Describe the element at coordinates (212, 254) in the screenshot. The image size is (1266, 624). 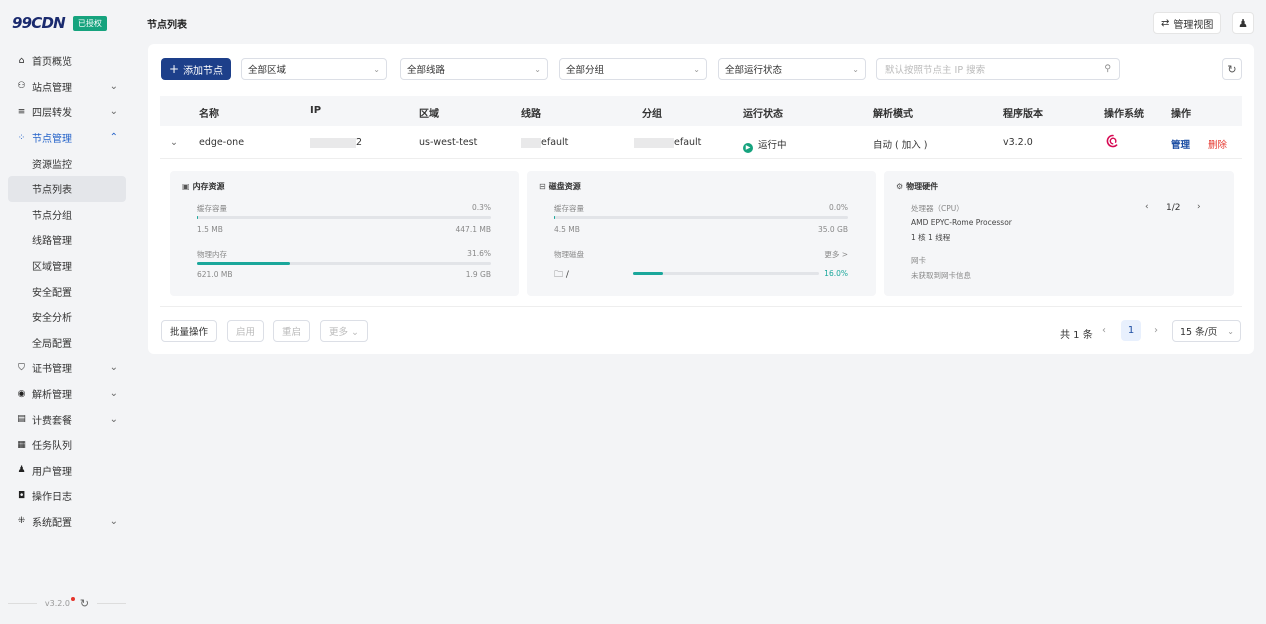
I see `physical-memory-label: 物理内存` at that location.